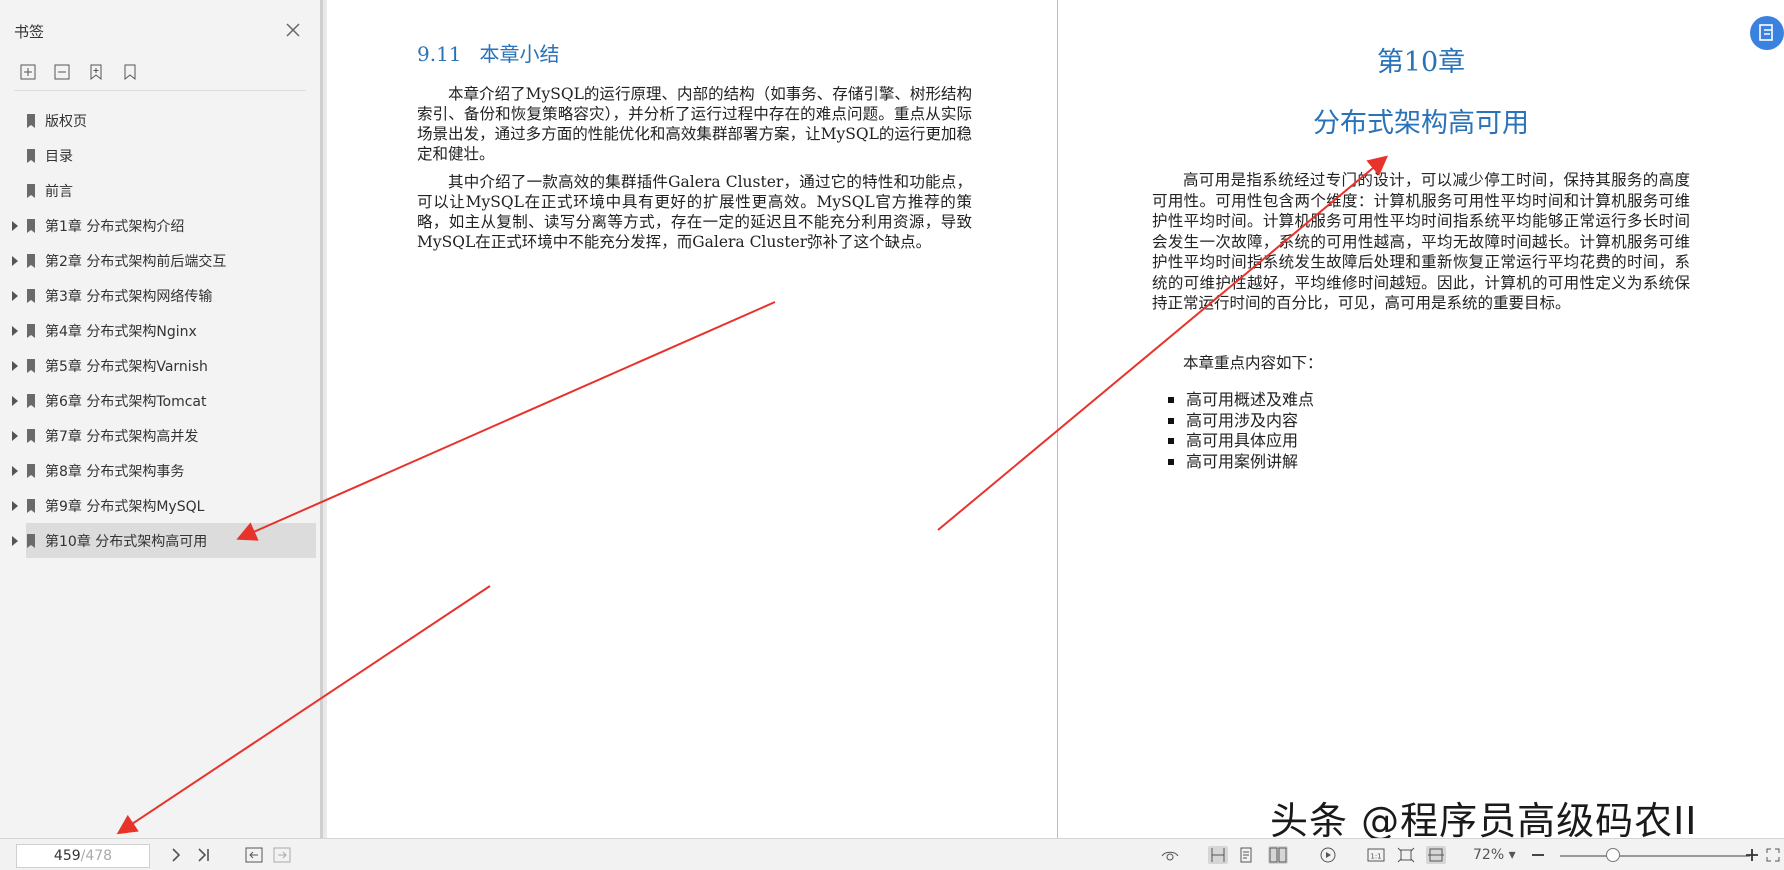  What do you see at coordinates (160, 90) in the screenshot?
I see `divider` at bounding box center [160, 90].